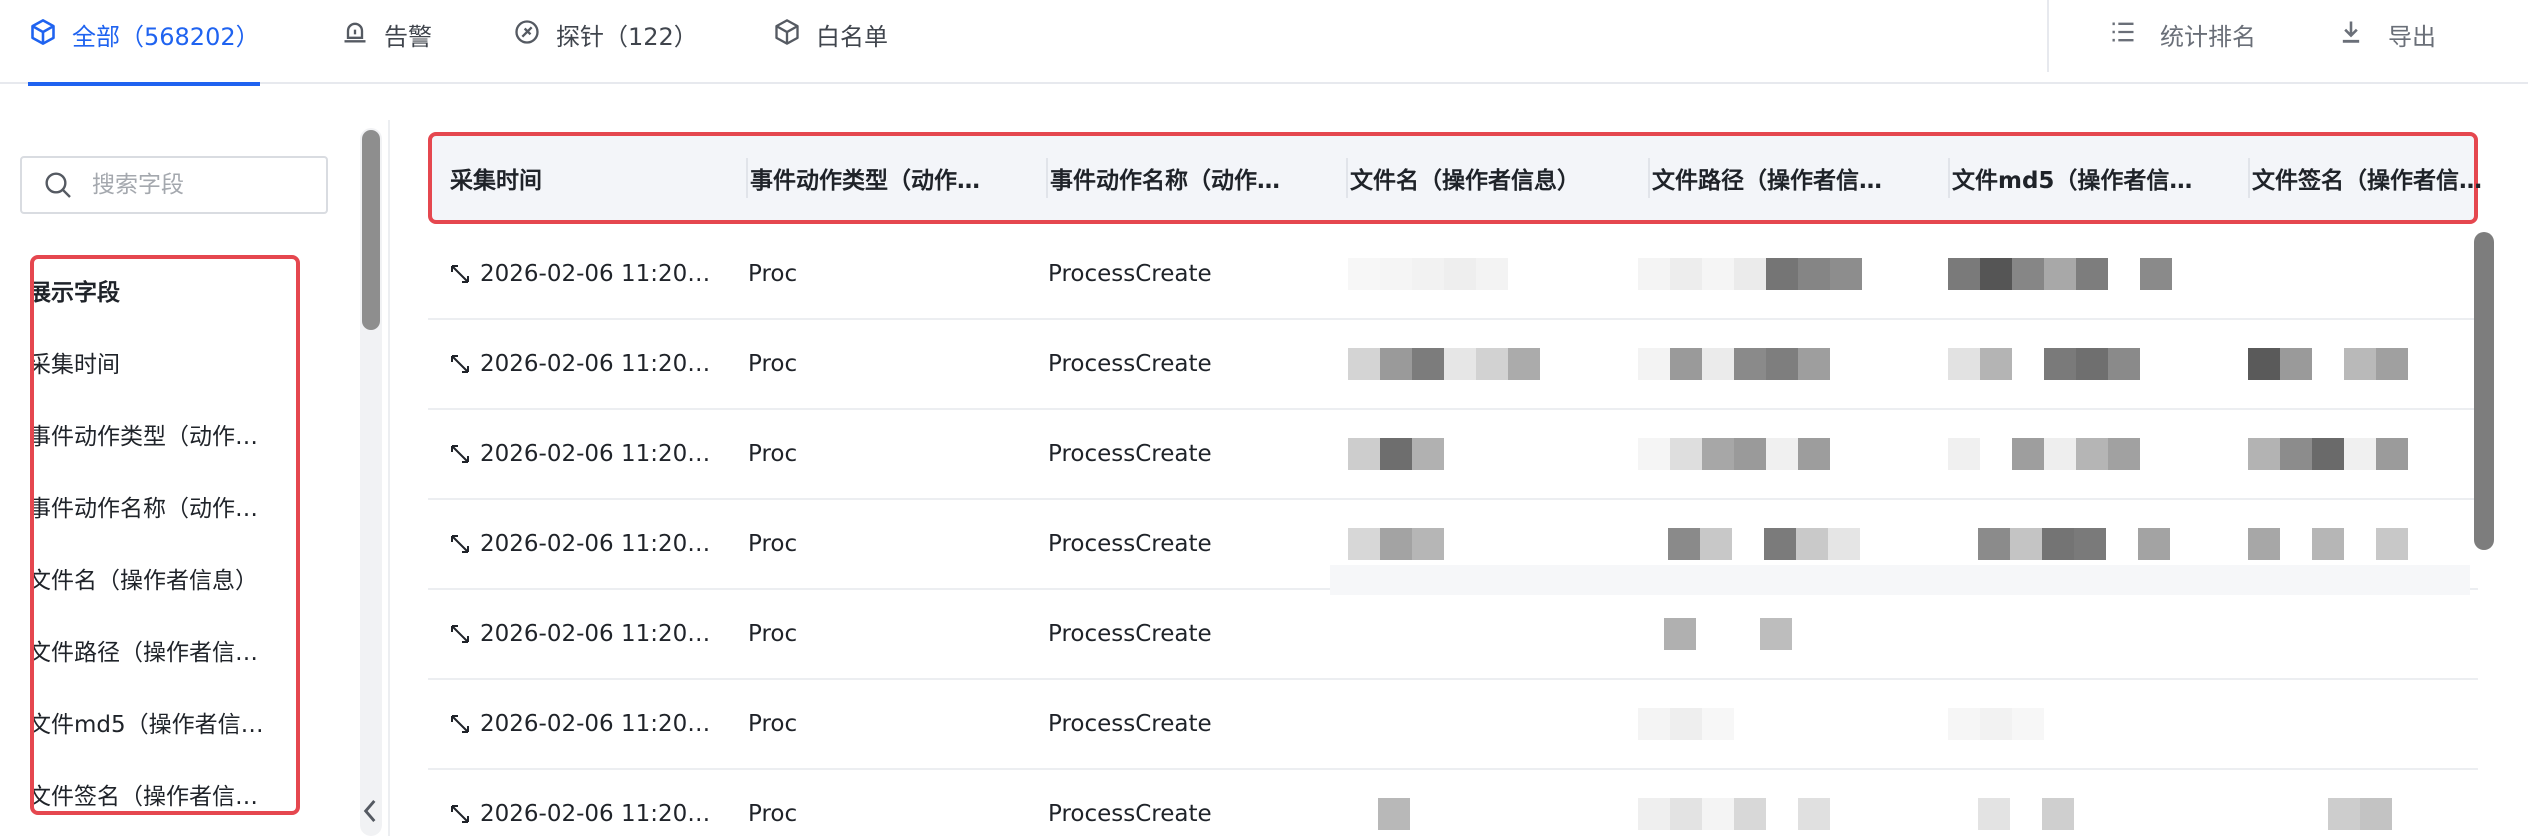 The height and width of the screenshot is (836, 2528). I want to click on panel-divider, so click(389, 478).